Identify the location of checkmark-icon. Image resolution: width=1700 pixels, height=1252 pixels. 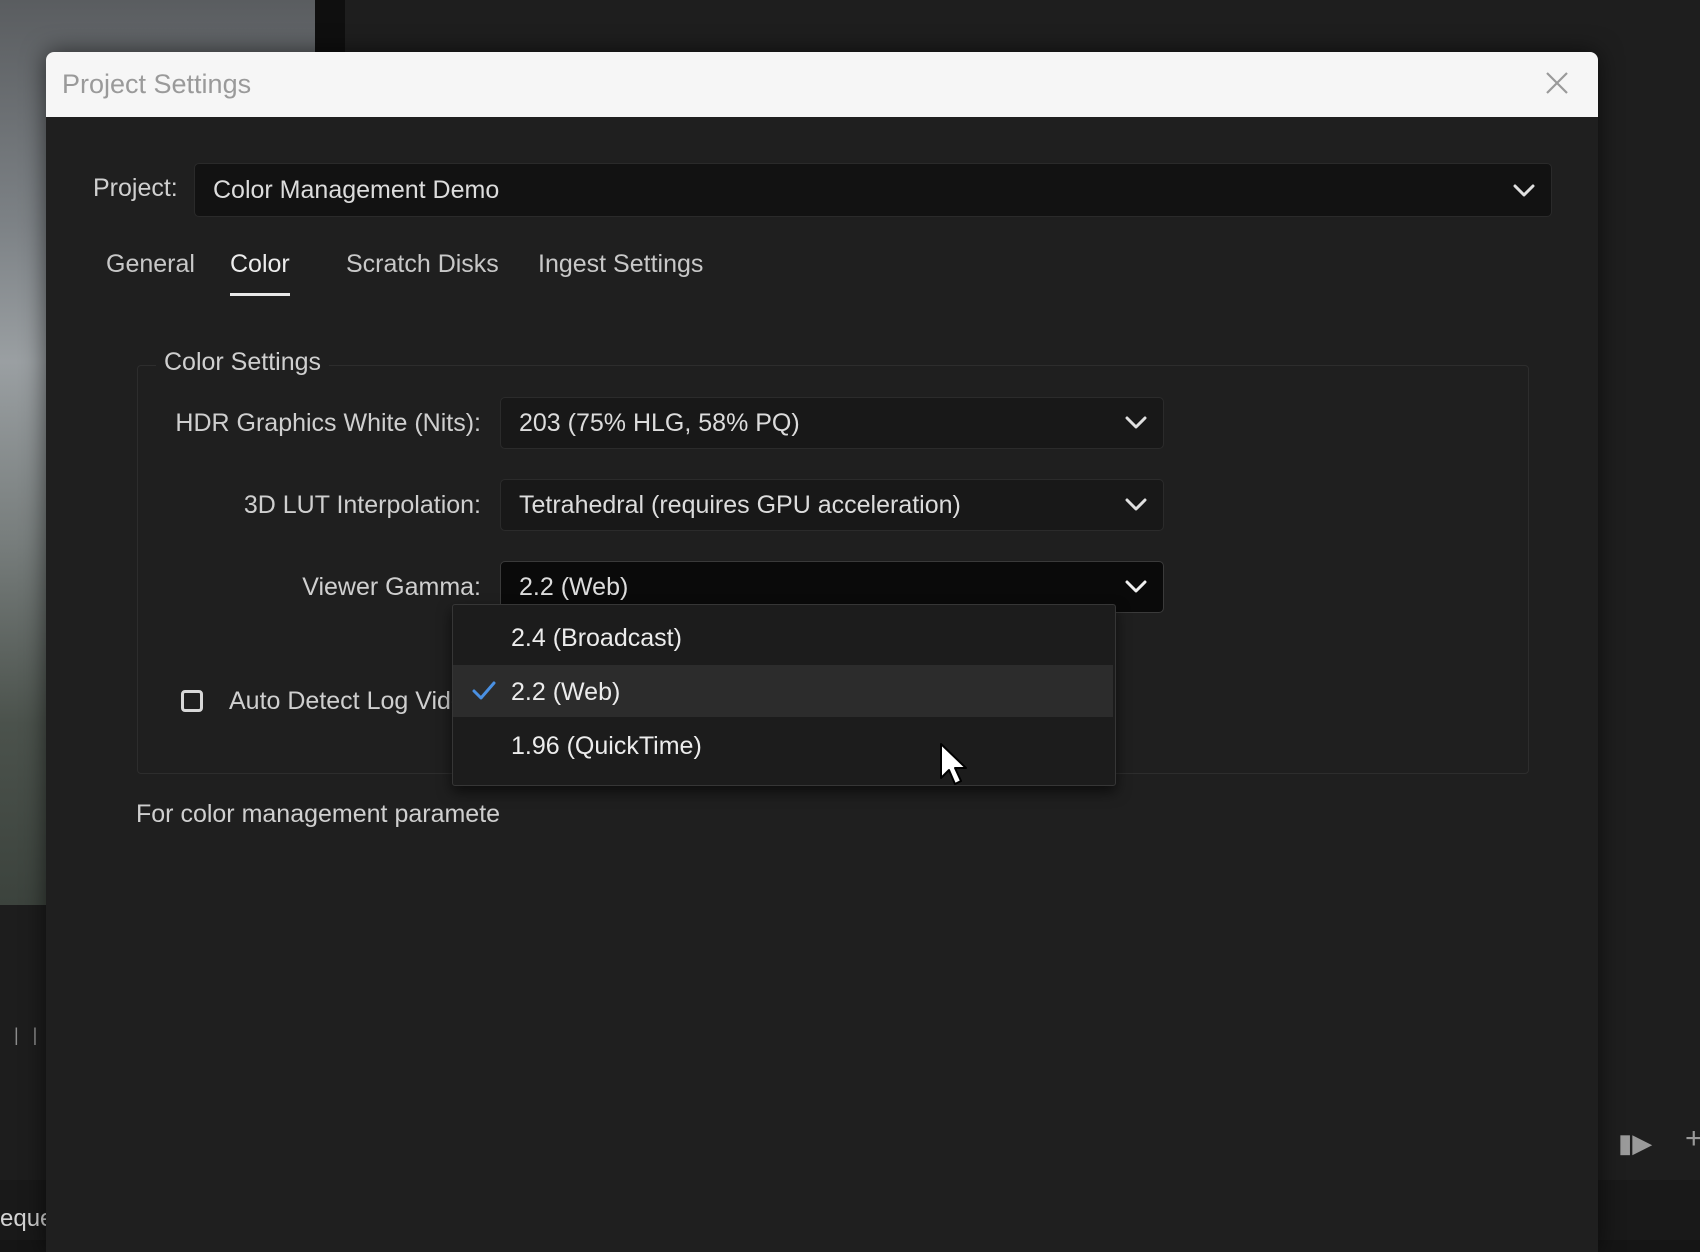
(484, 690).